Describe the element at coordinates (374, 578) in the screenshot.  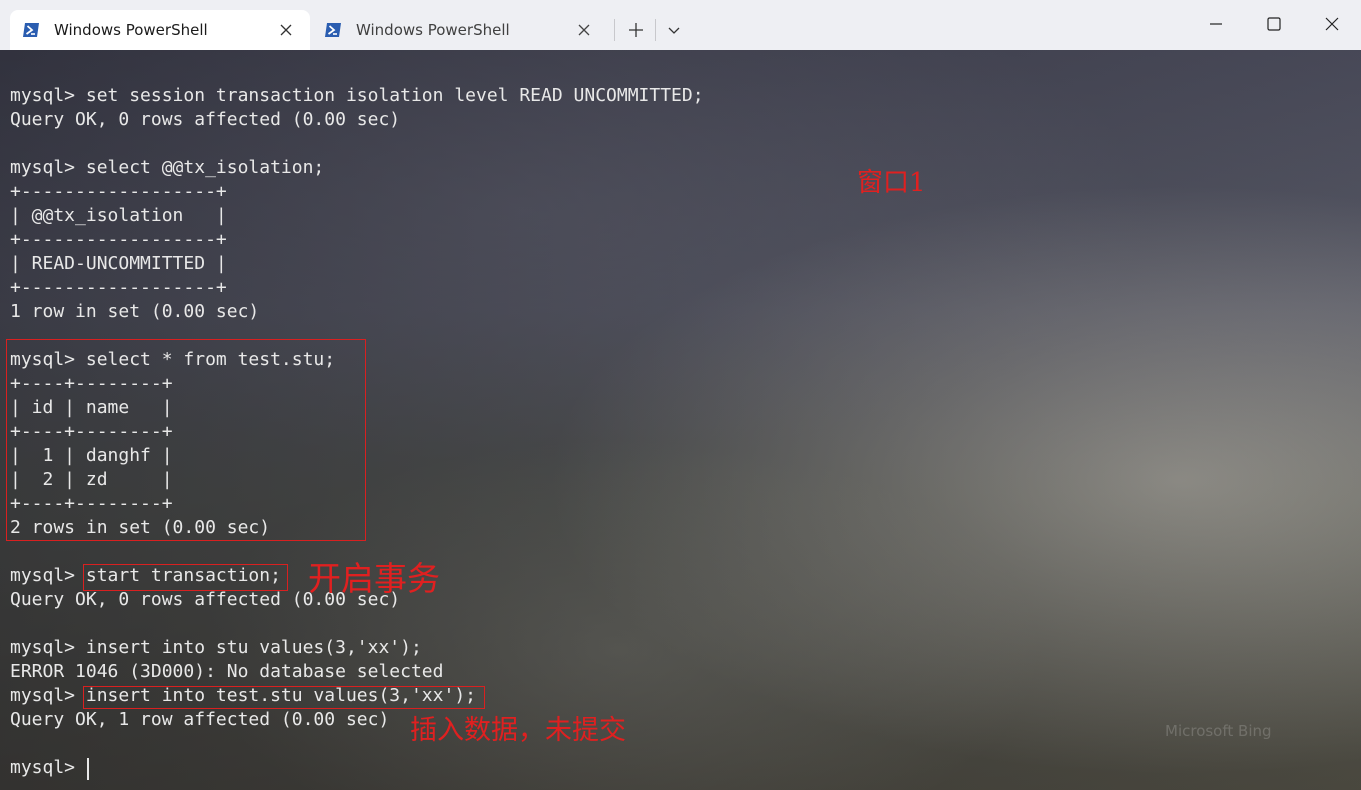
I see `annotation-start-transaction: 开启事务` at that location.